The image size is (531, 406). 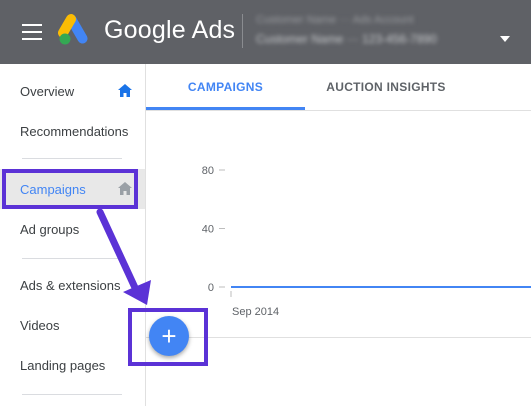 I want to click on sidebar-item-label: Recommendations, so click(x=74, y=131).